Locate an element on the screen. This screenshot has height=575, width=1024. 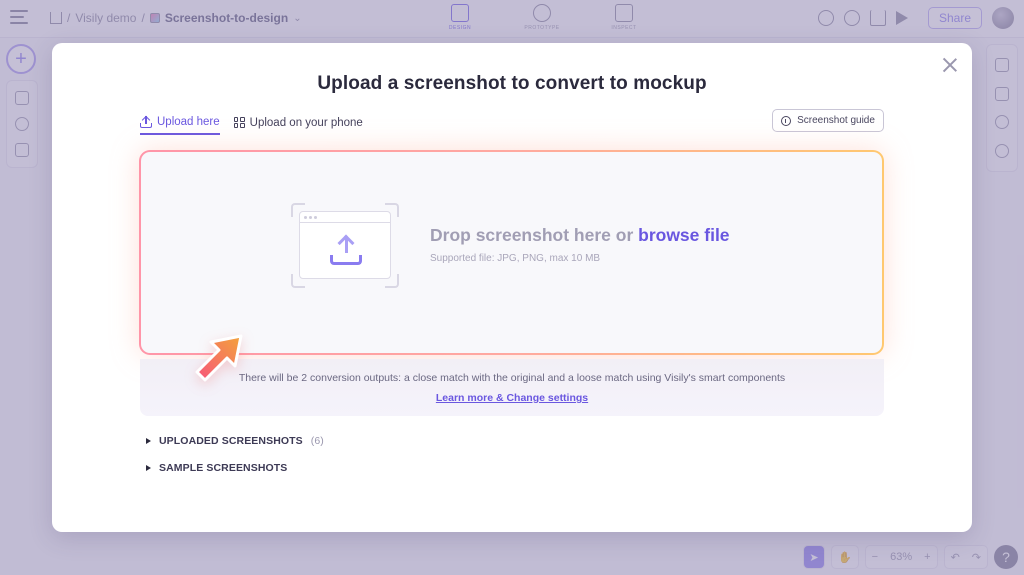
close-icon is located at coordinates (950, 65).